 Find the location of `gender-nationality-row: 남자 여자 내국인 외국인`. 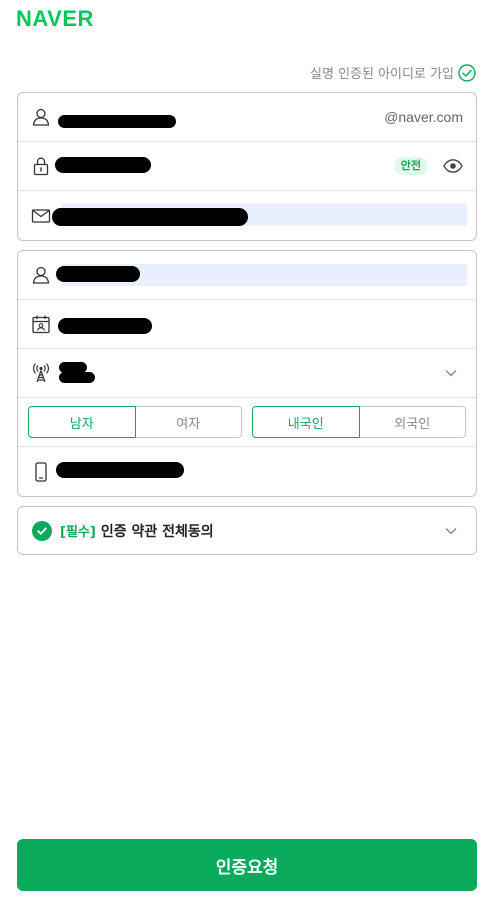

gender-nationality-row: 남자 여자 내국인 외국인 is located at coordinates (247, 422).